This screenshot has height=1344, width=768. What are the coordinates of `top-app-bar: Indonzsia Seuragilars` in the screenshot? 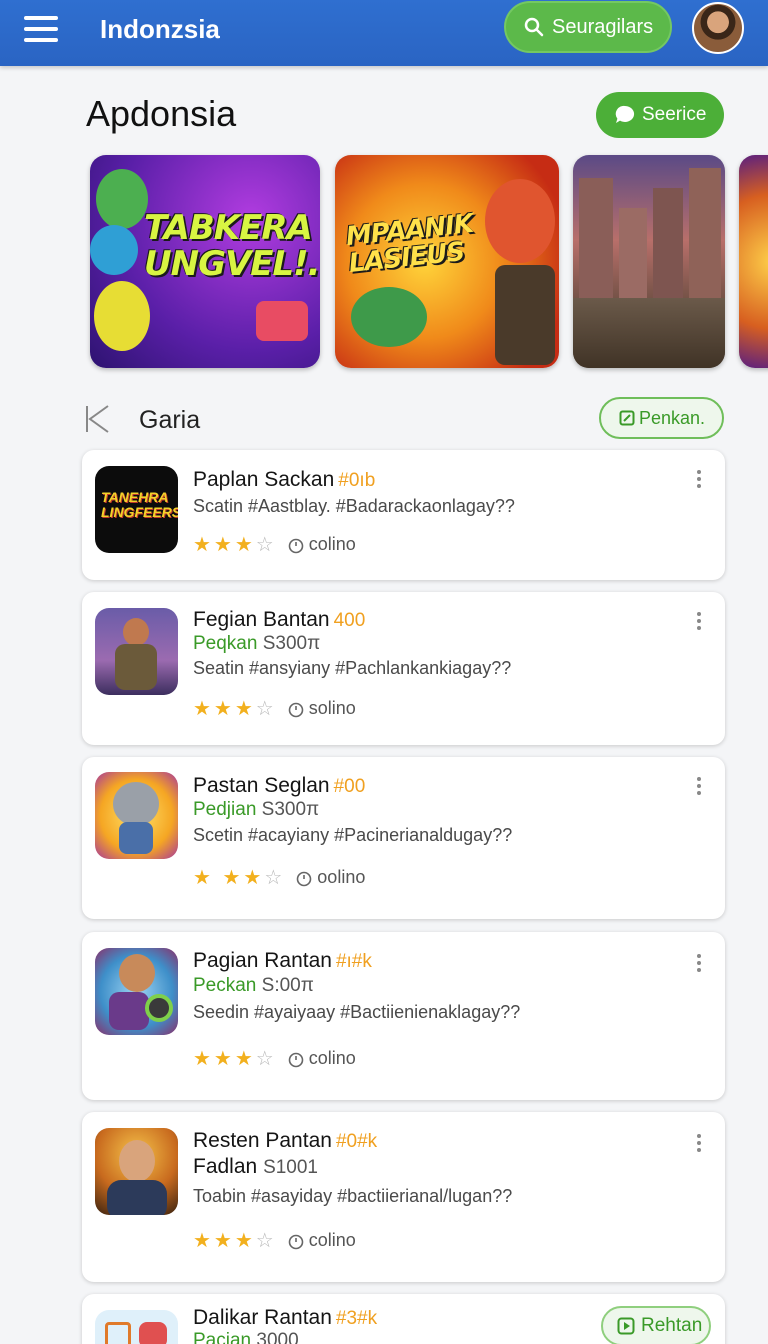 It's located at (384, 33).